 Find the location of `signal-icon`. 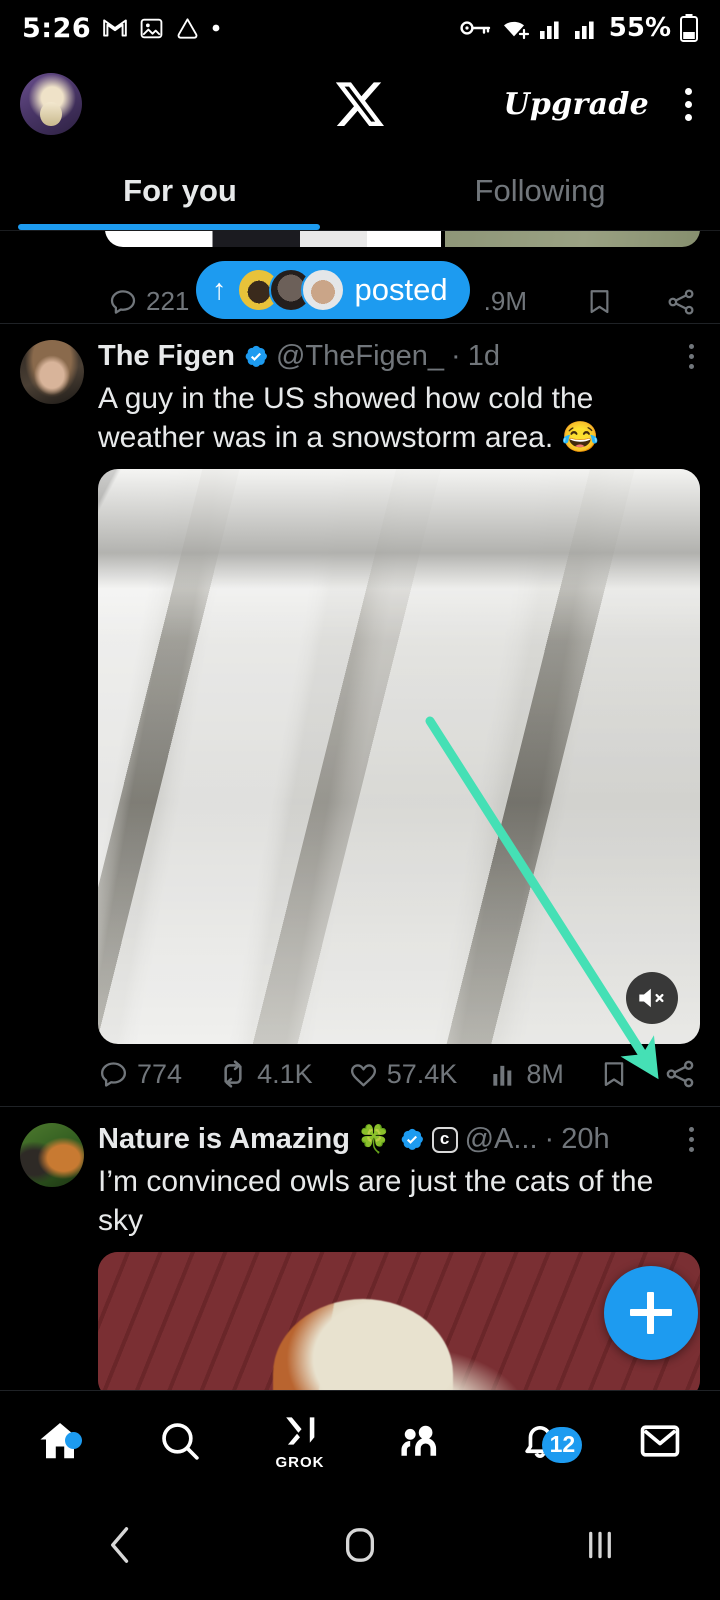

signal-icon is located at coordinates (552, 28).